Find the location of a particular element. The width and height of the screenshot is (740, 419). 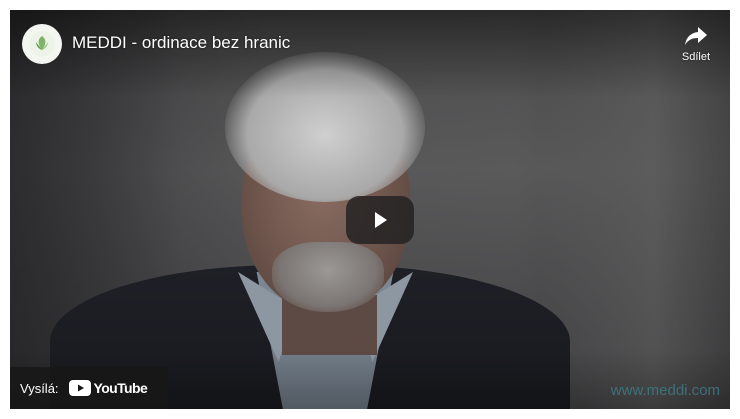

video-title: MEDDI - ordinace bez hranic is located at coordinates (181, 43).